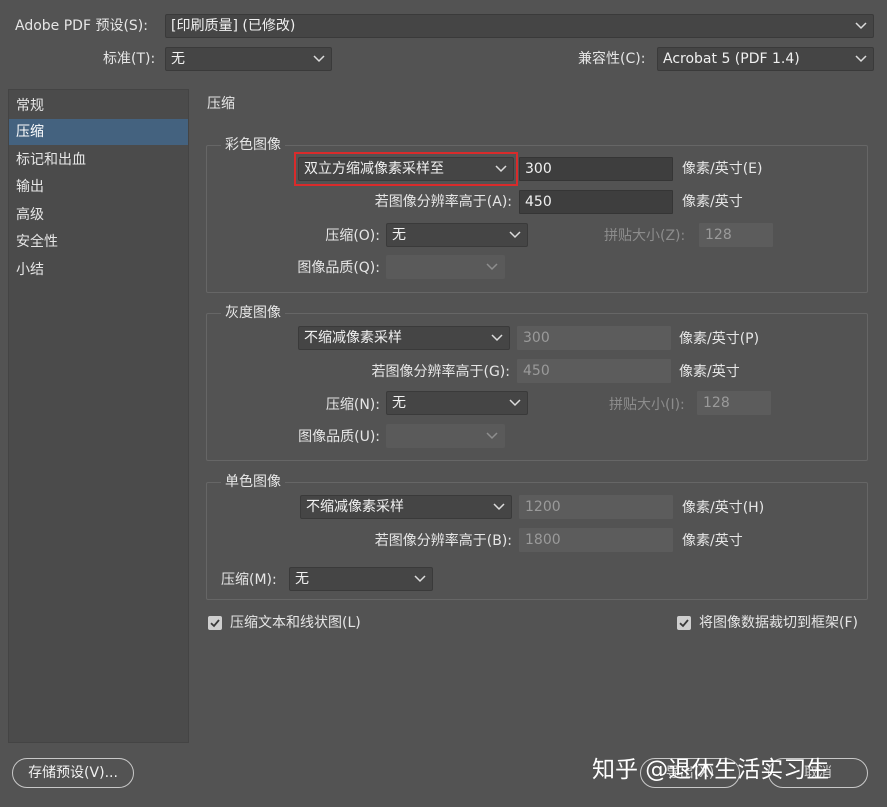  Describe the element at coordinates (711, 770) in the screenshot. I see `watermark: 知乎 @退休生活实习生` at that location.